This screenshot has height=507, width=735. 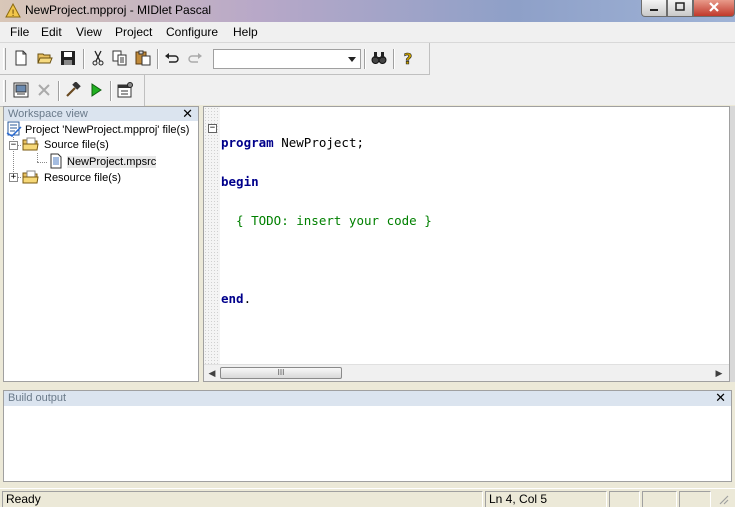 What do you see at coordinates (367, 11) in the screenshot?
I see `title-bar: ! NewProject.mpproj - MIDlet Pascal` at bounding box center [367, 11].